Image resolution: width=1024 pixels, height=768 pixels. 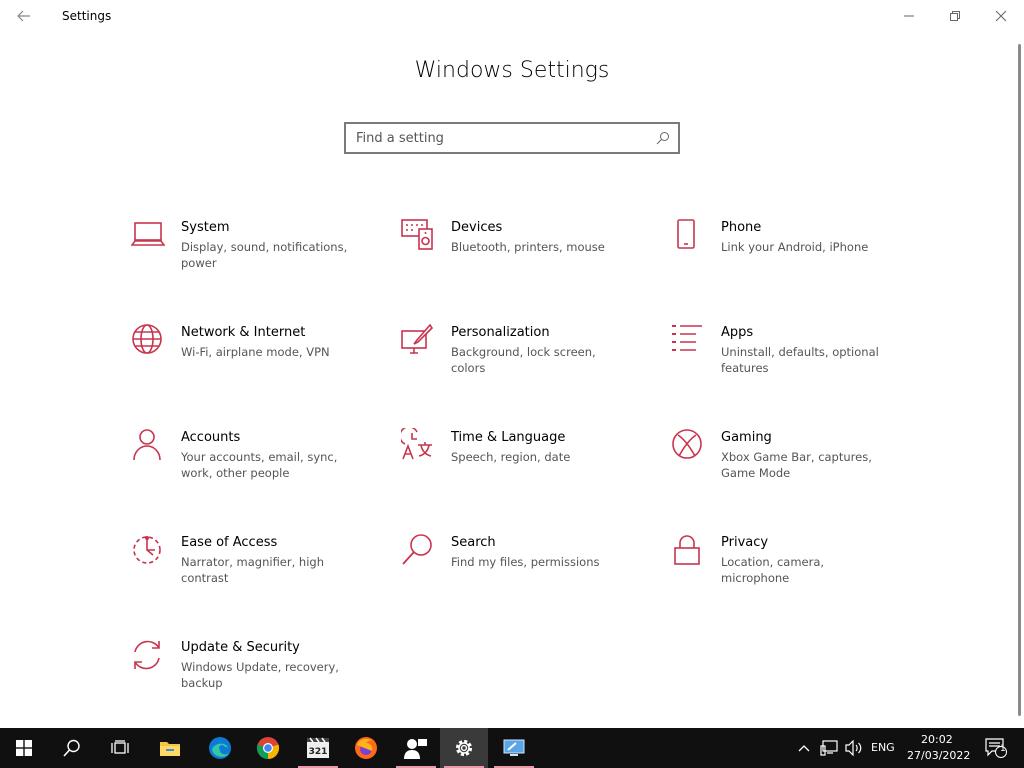 I want to click on phone-icon, so click(x=686, y=234).